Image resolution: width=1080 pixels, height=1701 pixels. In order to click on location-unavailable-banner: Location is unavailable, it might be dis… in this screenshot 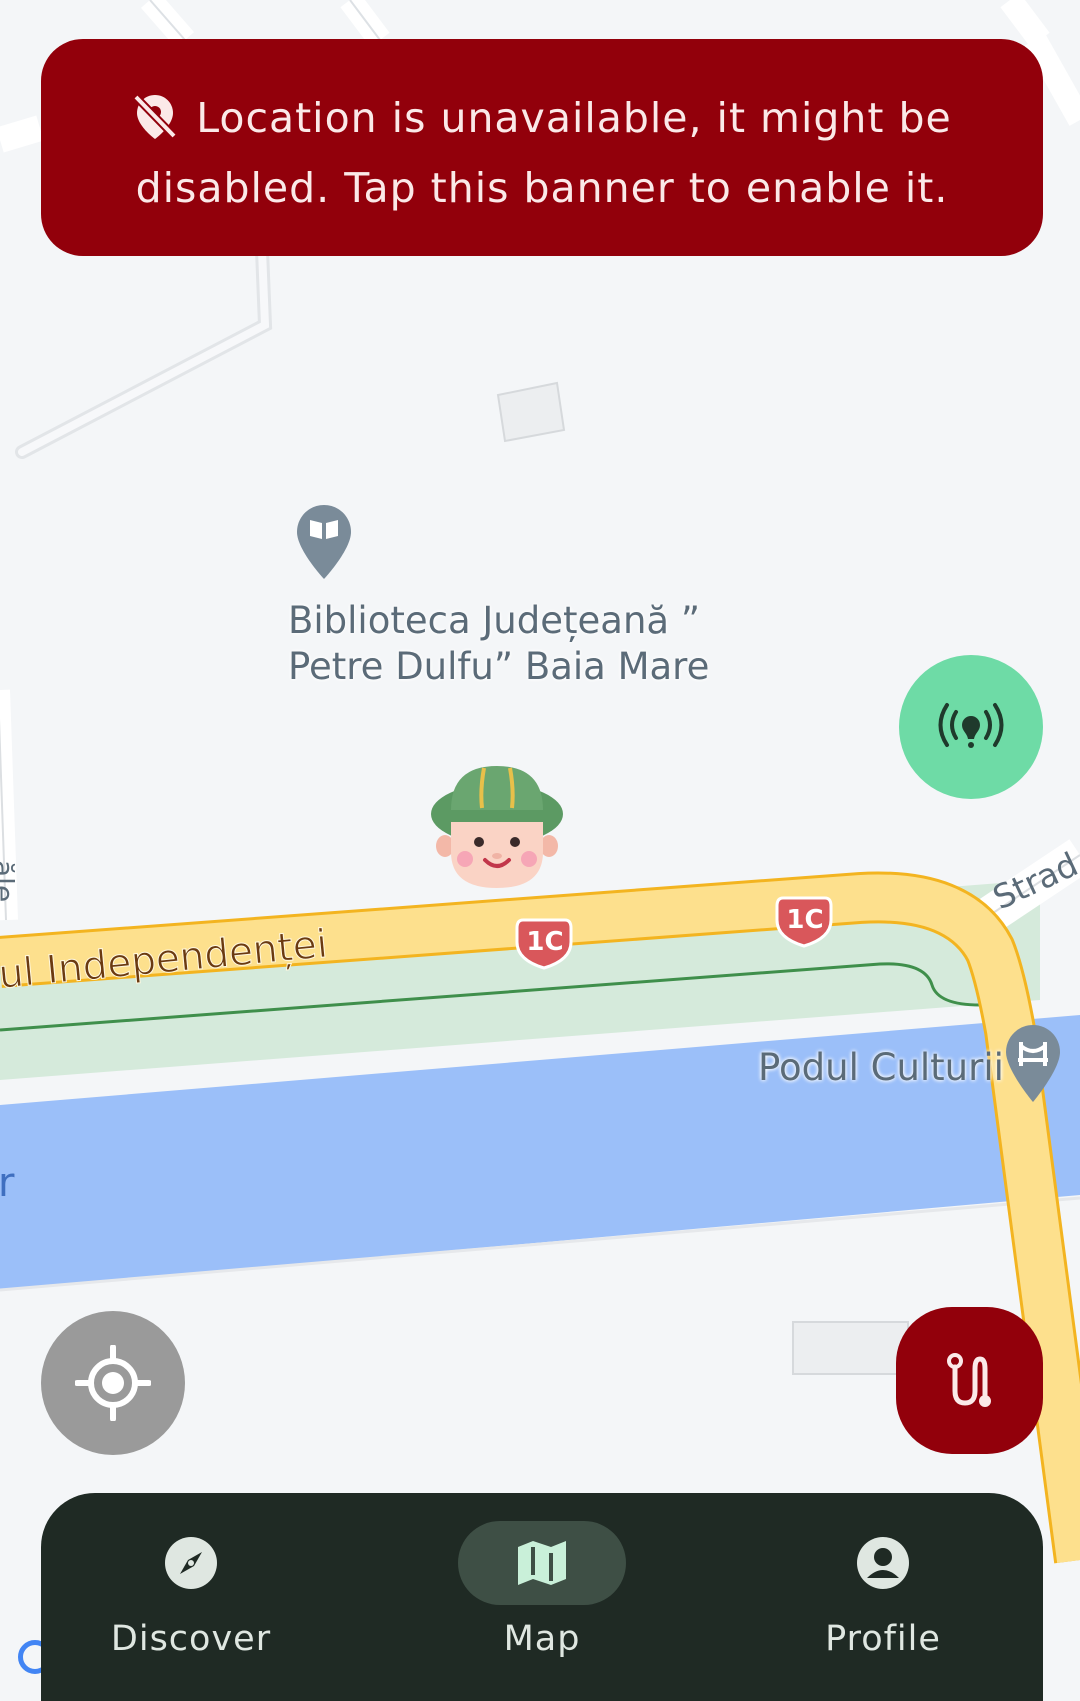, I will do `click(542, 147)`.